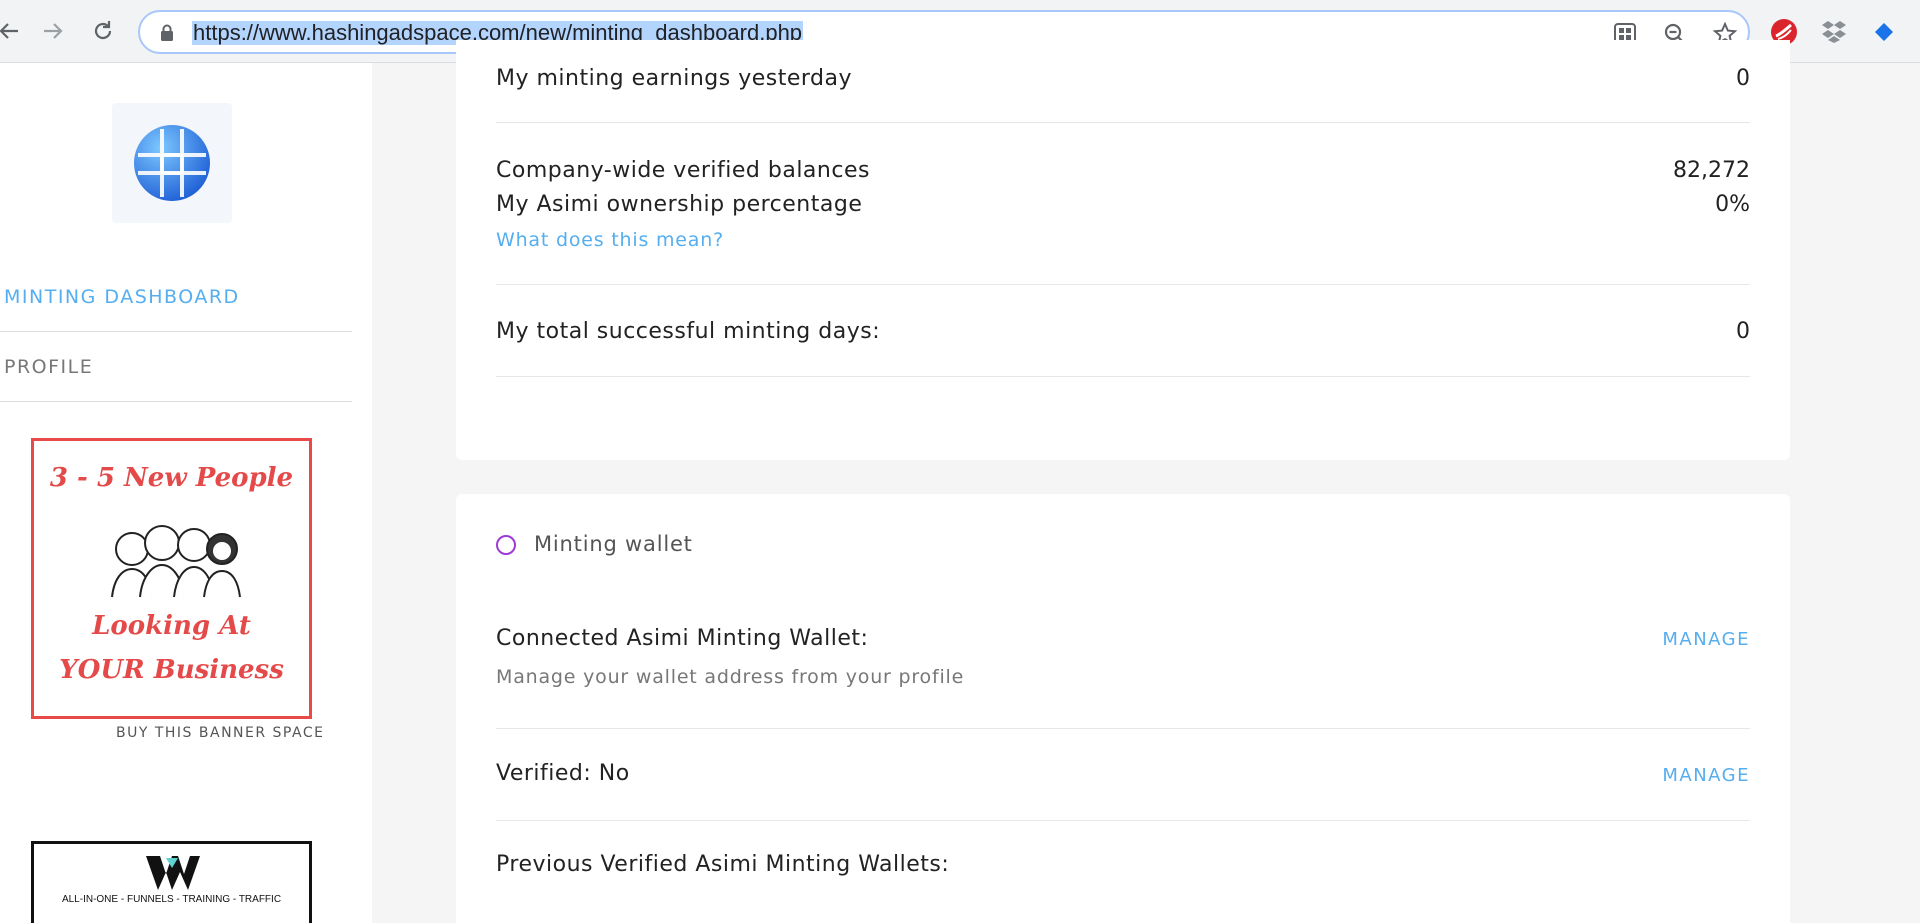  What do you see at coordinates (679, 204) in the screenshot?
I see `ownership-label: My Asimi ownership percentage` at bounding box center [679, 204].